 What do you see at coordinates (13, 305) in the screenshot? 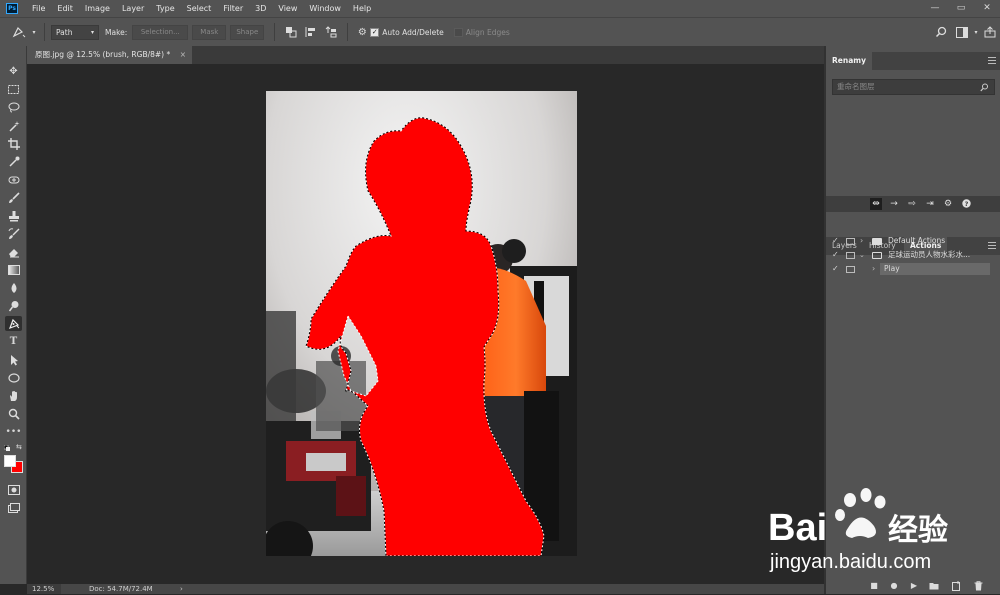
I see `dodge-tool-icon` at bounding box center [13, 305].